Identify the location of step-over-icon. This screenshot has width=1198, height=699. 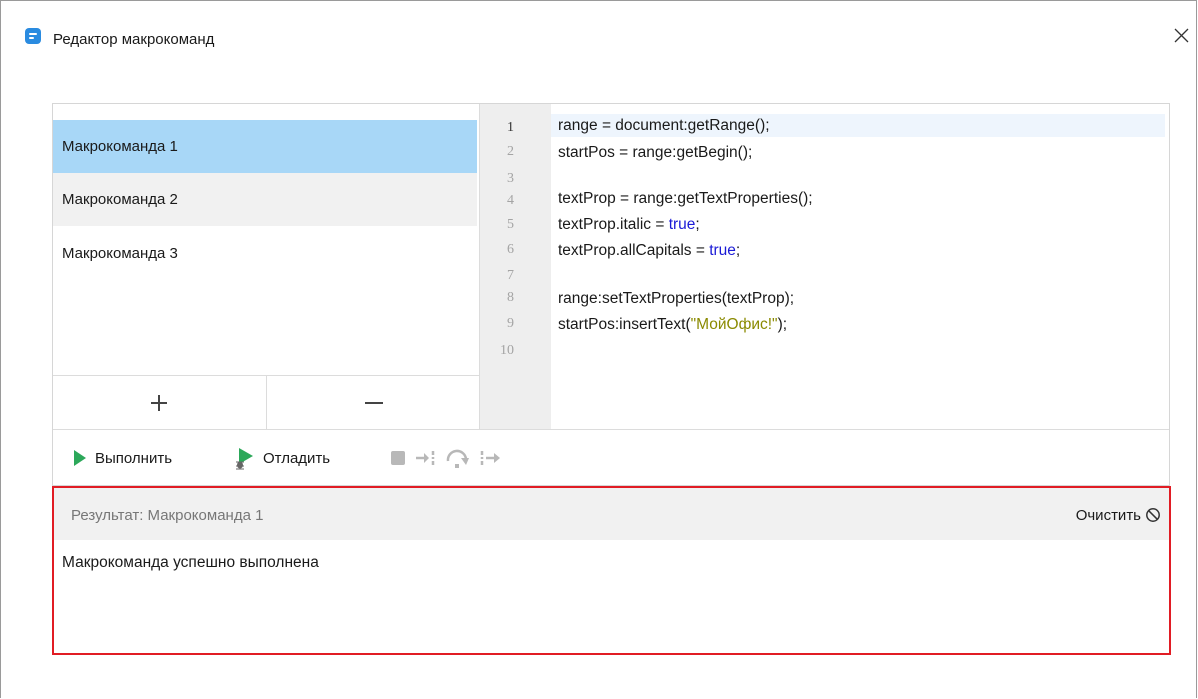
(457, 458).